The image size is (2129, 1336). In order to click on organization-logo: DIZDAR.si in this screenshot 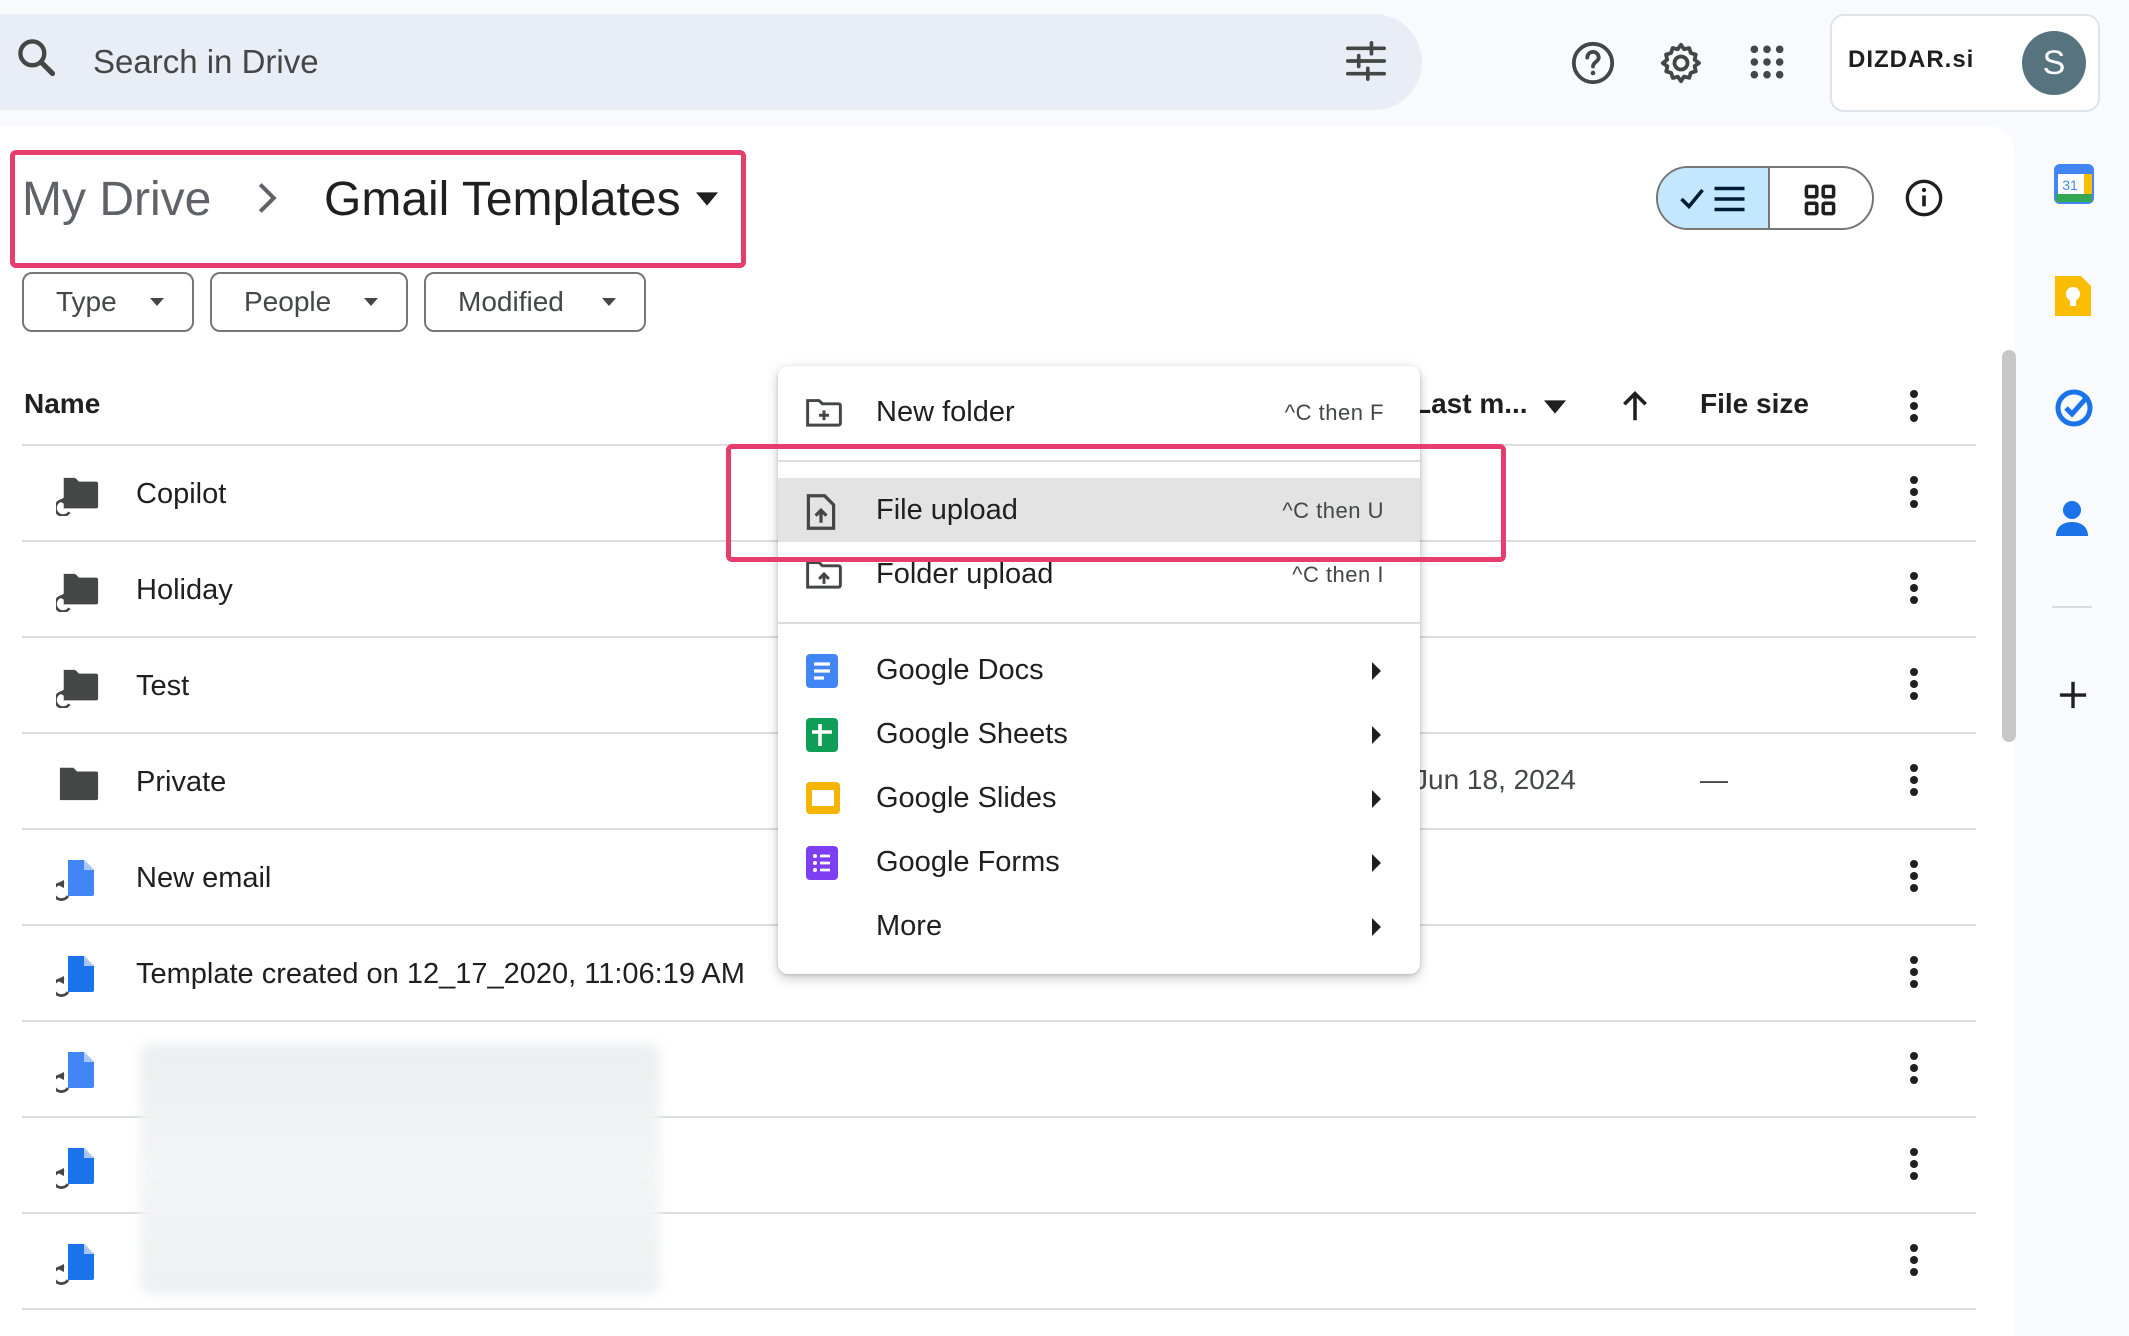, I will do `click(1911, 59)`.